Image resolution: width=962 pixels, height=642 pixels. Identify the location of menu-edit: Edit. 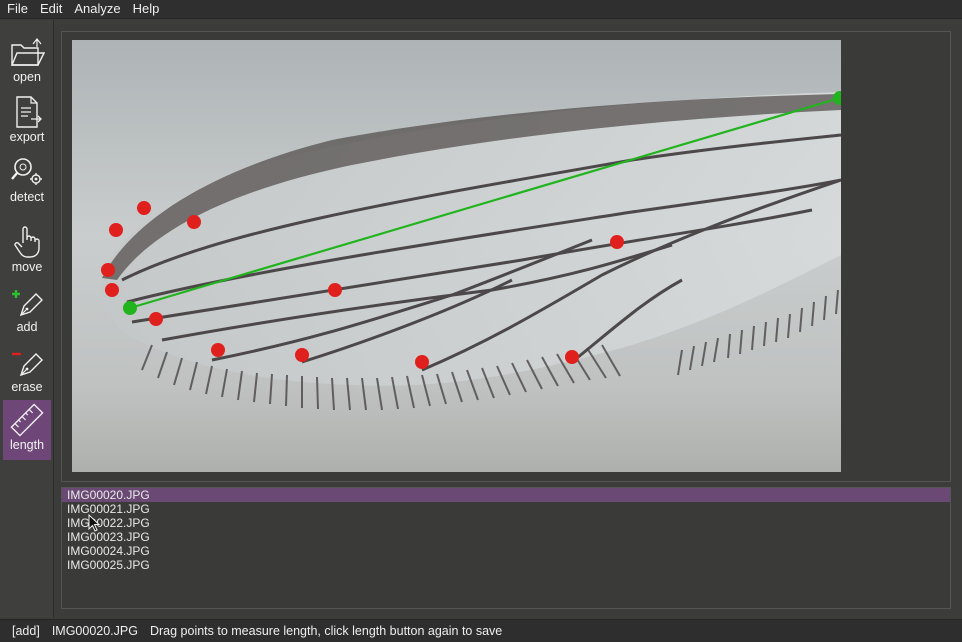
(51, 9).